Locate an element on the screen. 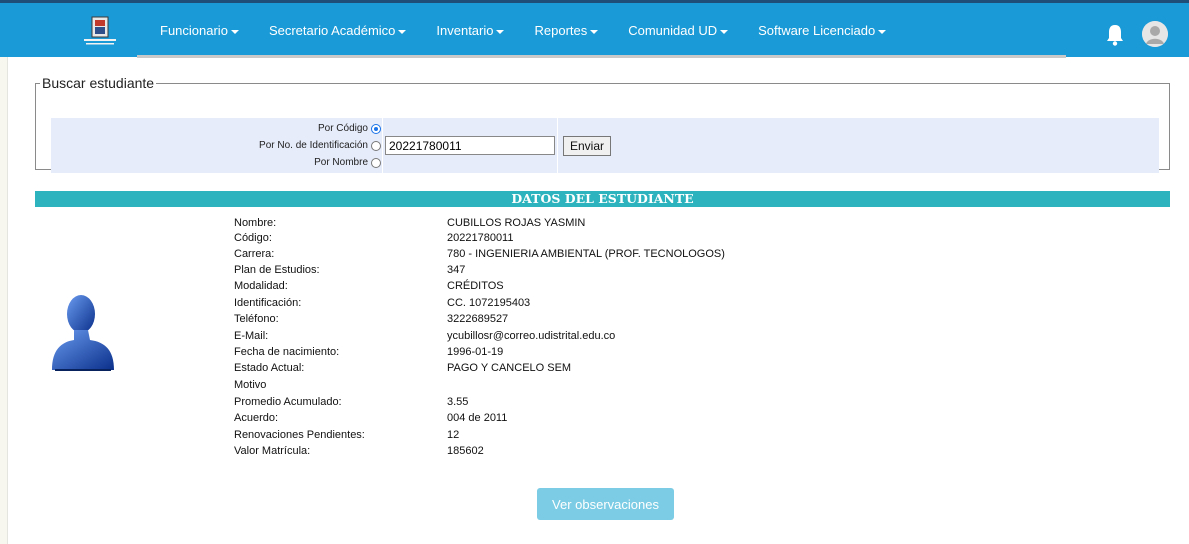 The width and height of the screenshot is (1189, 544). menu-inventario: Inventario is located at coordinates (470, 30).